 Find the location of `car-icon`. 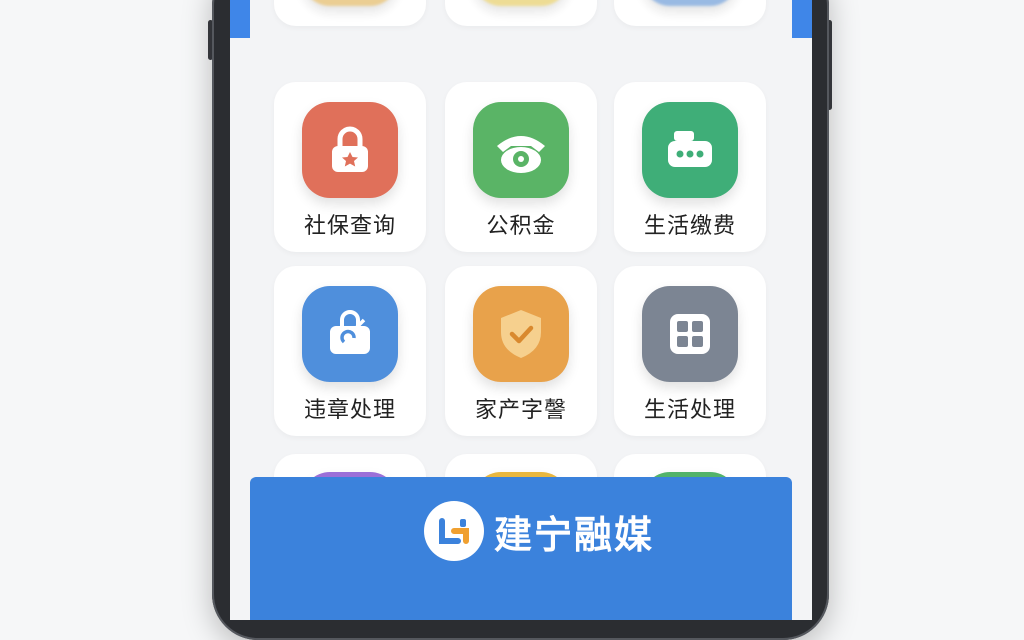

car-icon is located at coordinates (690, 3).